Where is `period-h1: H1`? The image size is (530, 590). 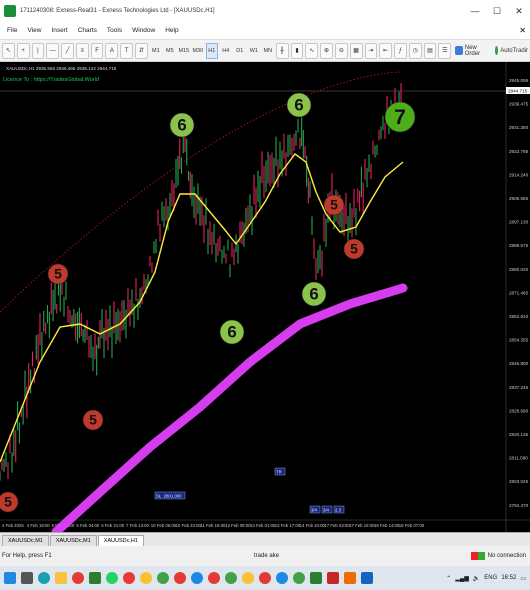
period-h1: H1 is located at coordinates (211, 50).